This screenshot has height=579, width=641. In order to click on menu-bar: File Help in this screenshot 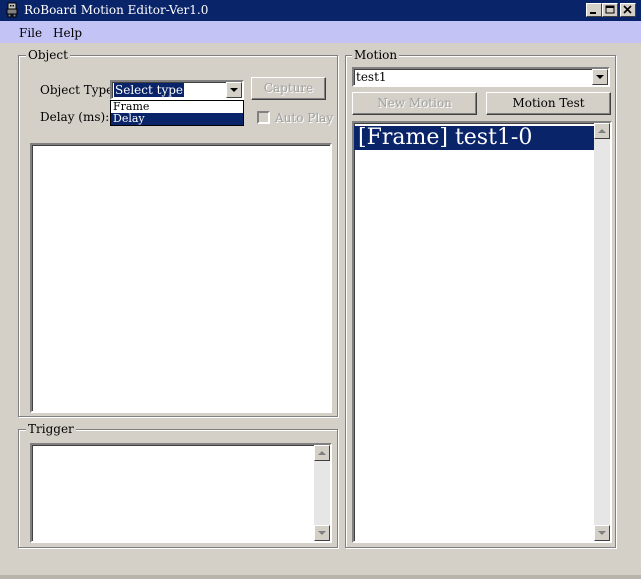, I will do `click(320, 32)`.